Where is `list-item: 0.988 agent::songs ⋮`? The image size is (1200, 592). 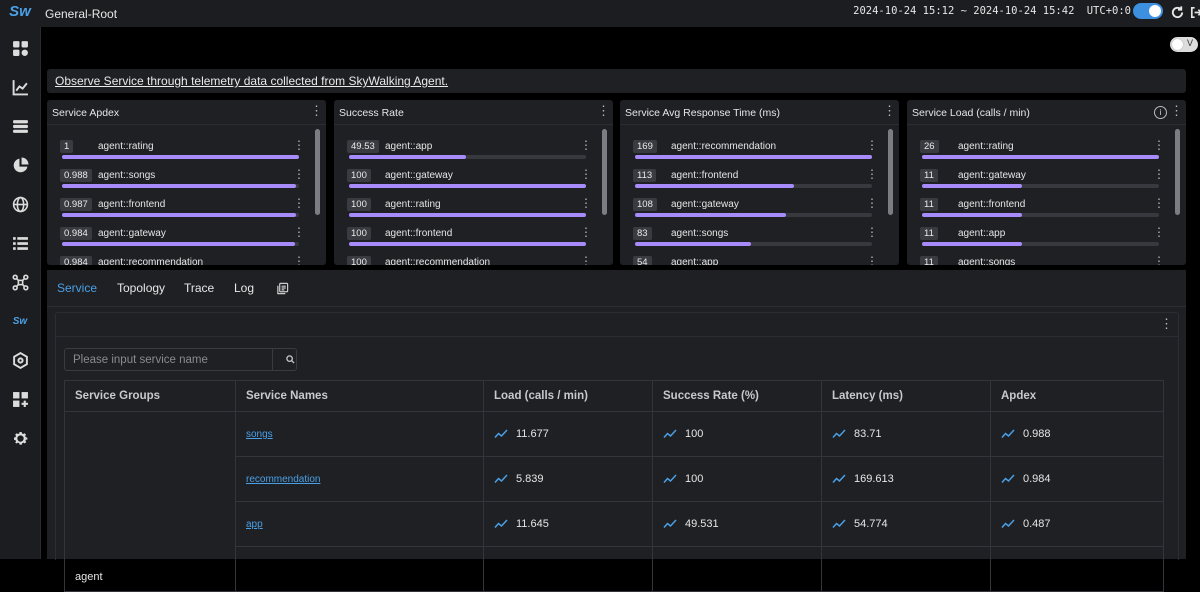 list-item: 0.988 agent::songs ⋮ is located at coordinates (184, 171).